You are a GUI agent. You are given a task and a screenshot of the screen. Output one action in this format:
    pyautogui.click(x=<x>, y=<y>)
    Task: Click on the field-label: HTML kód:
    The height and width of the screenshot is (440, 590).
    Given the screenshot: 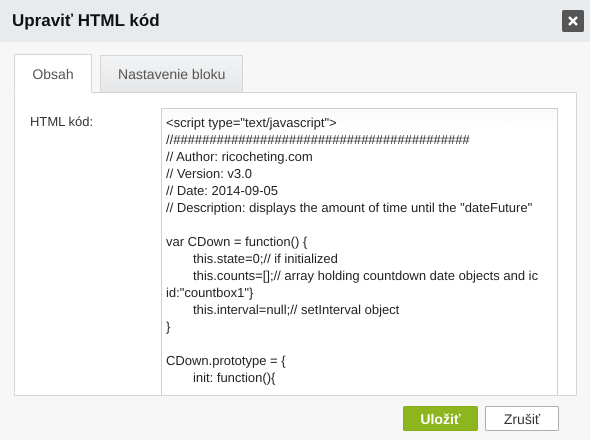 What is the action you would take?
    pyautogui.click(x=62, y=122)
    